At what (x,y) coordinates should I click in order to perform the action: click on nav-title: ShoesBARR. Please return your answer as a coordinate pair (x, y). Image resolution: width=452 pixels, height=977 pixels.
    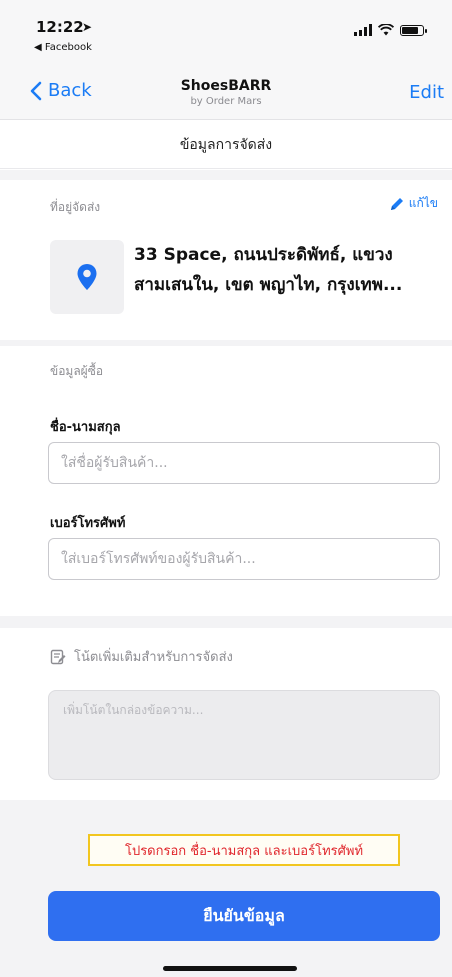
    Looking at the image, I should click on (226, 86).